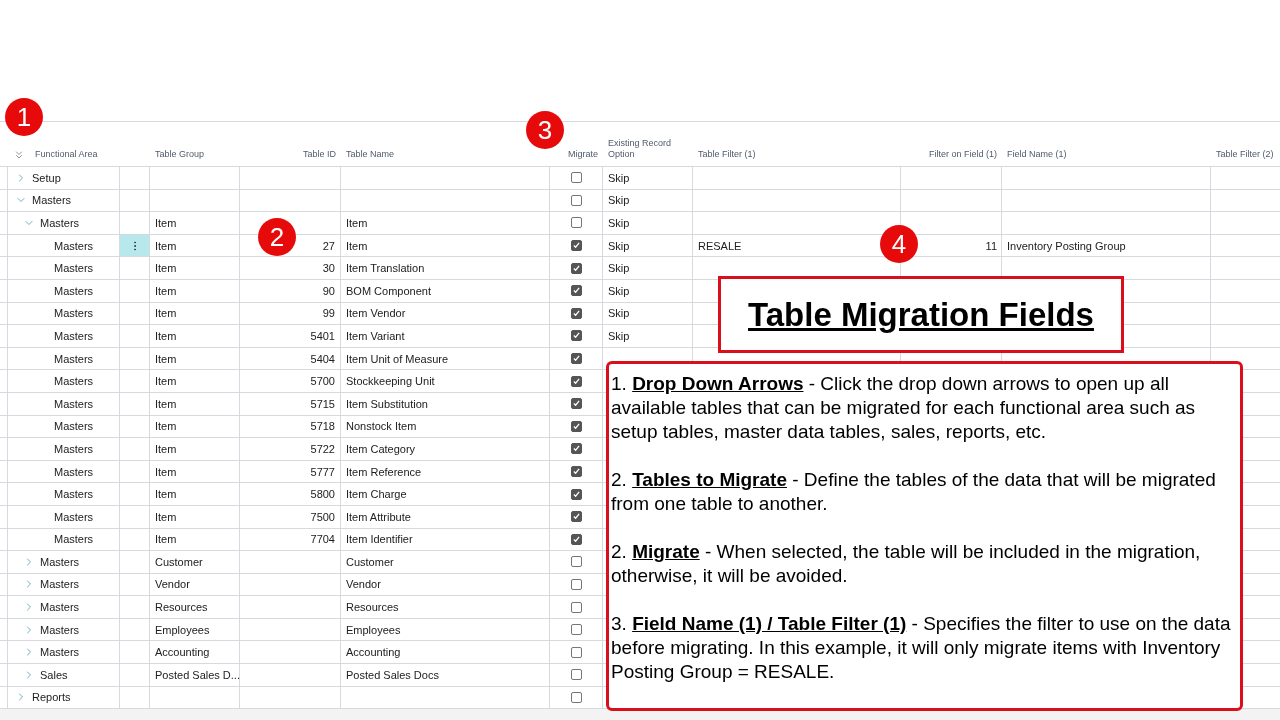 Image resolution: width=1280 pixels, height=720 pixels. Describe the element at coordinates (290, 426) in the screenshot. I see `table-cell: 5718` at that location.